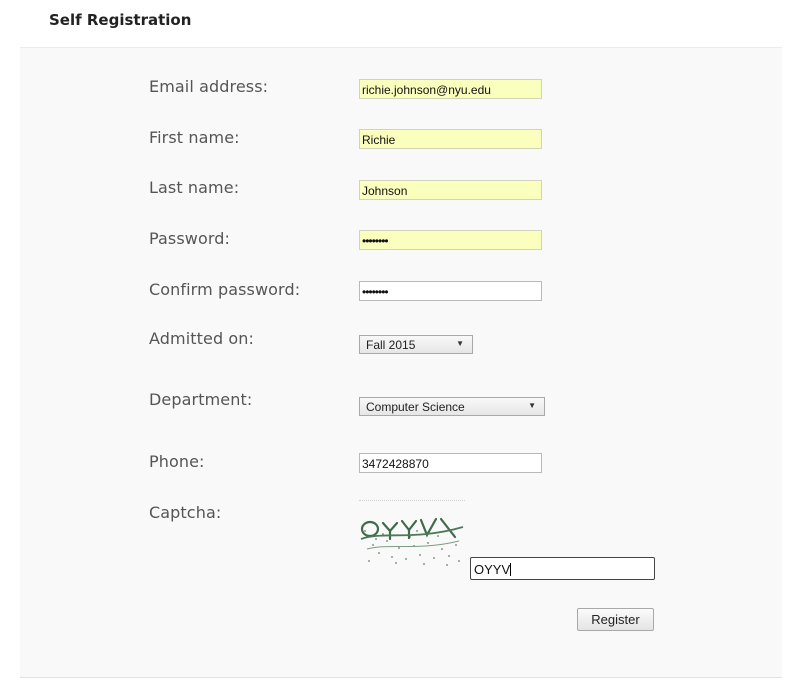 This screenshot has height=688, width=794. What do you see at coordinates (415, 407) in the screenshot?
I see `department-value: Computer Science` at bounding box center [415, 407].